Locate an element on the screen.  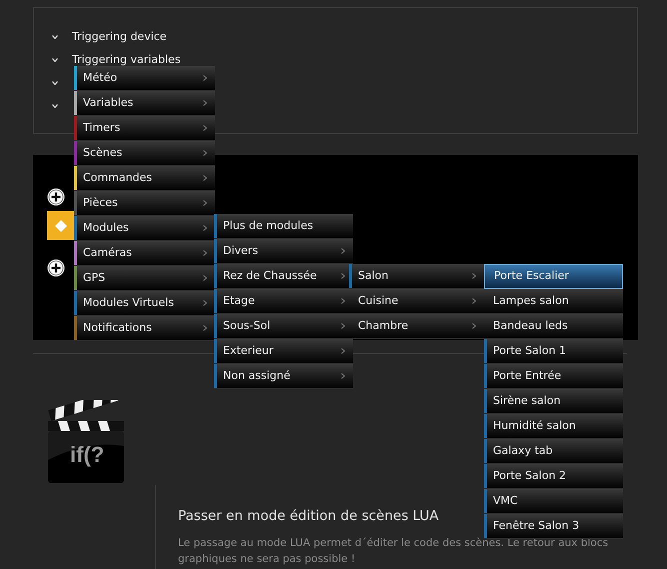
menu-item: Lampes salon is located at coordinates (553, 301).